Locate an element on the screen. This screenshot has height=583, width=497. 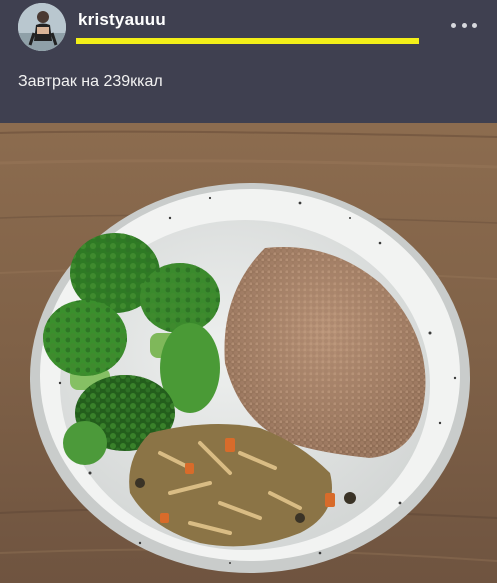
story-progress-fill is located at coordinates (247, 41).